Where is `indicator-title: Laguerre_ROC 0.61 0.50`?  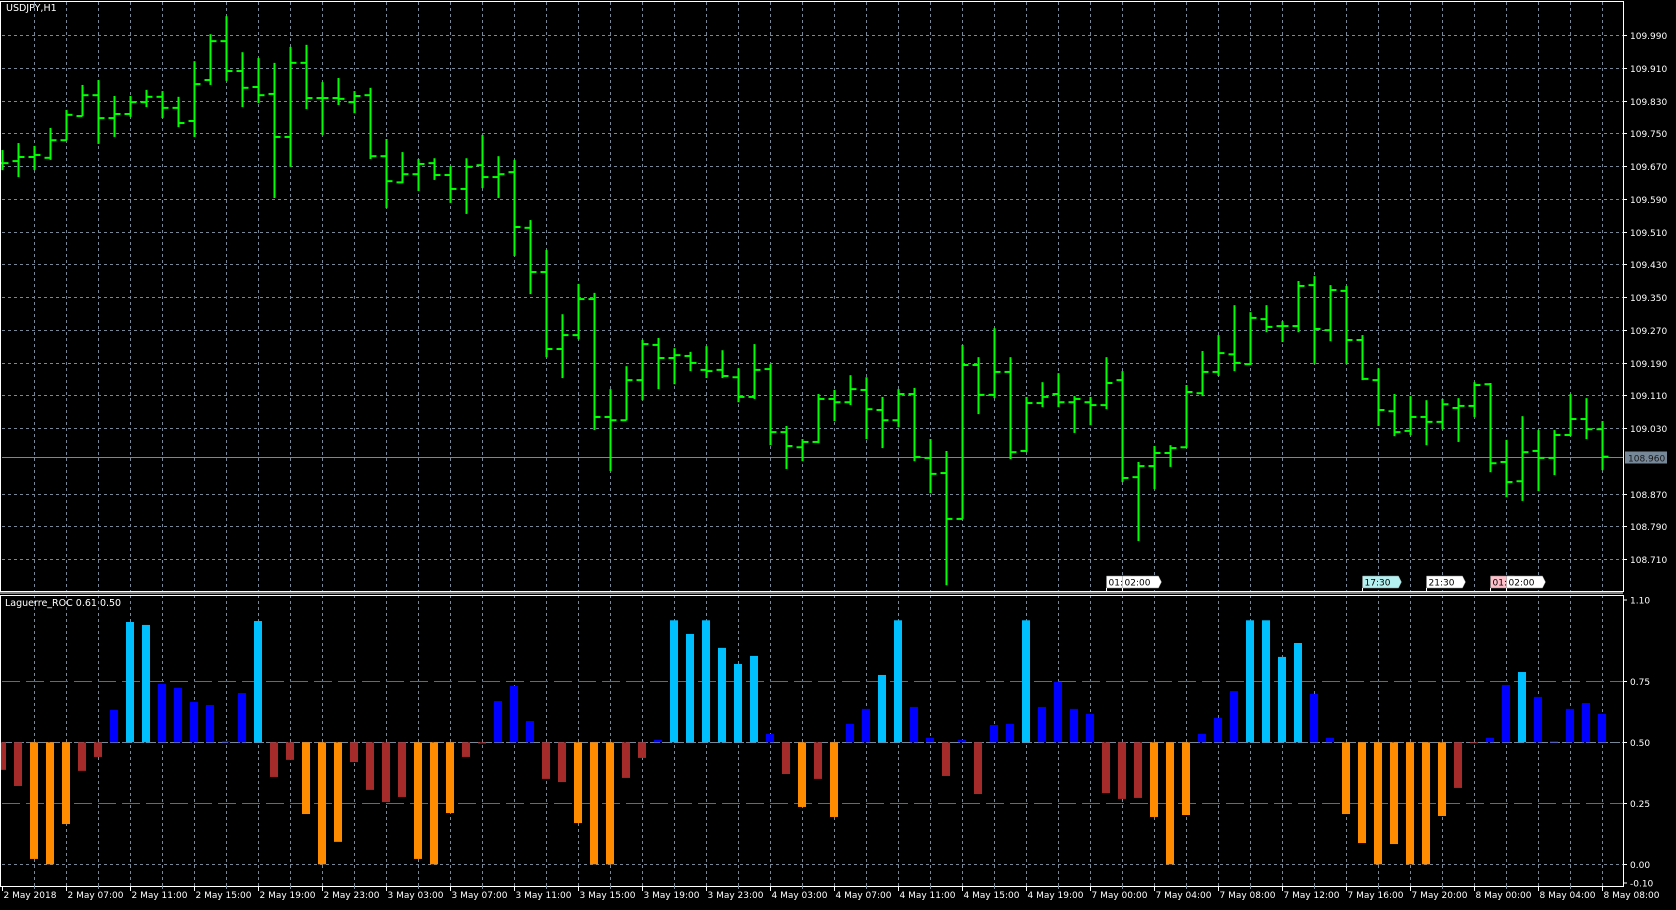
indicator-title: Laguerre_ROC 0.61 0.50 is located at coordinates (63, 603).